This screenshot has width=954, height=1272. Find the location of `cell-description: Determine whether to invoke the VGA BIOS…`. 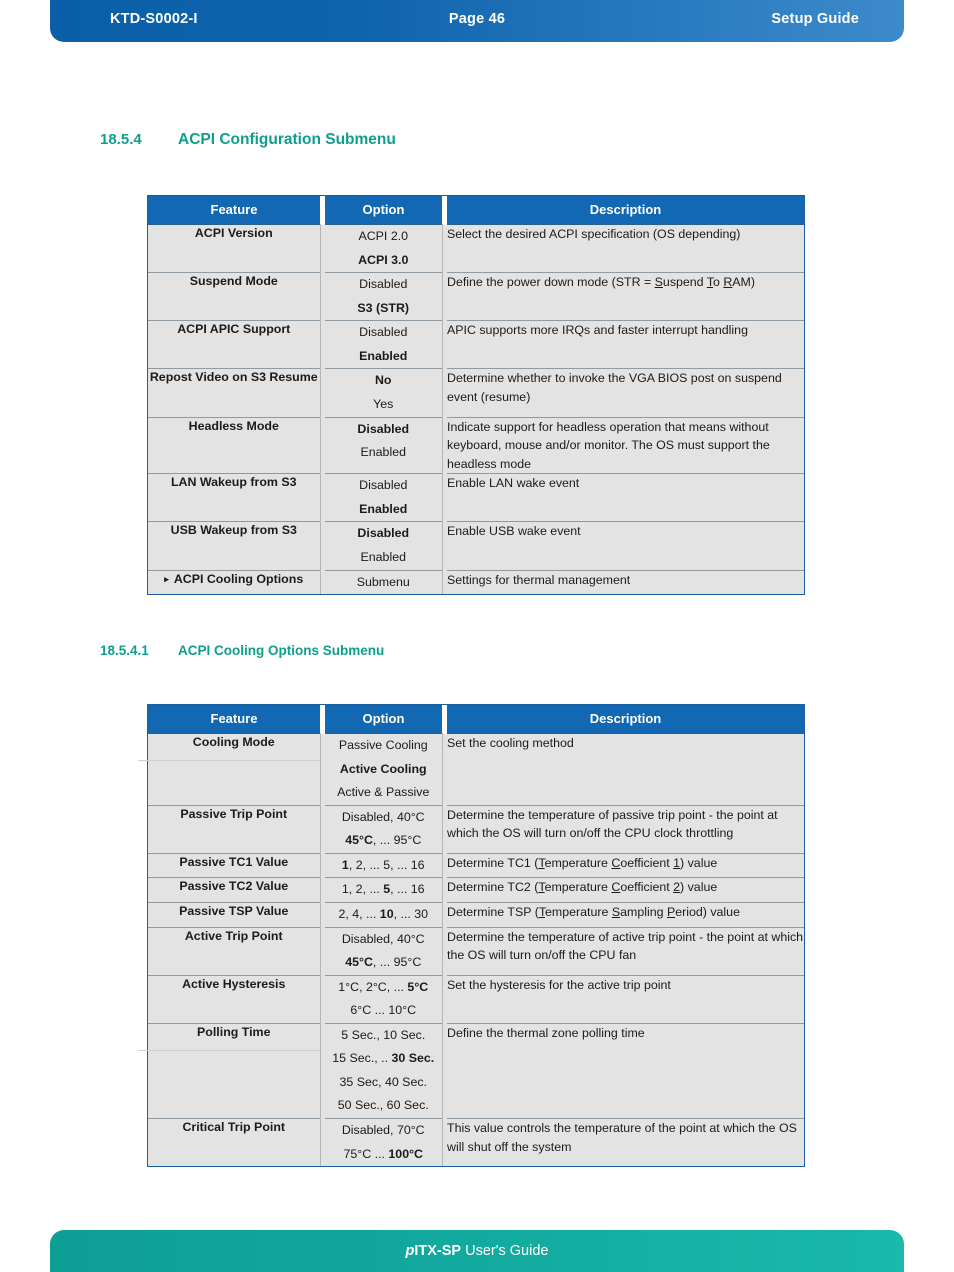

cell-description: Determine whether to invoke the VGA BIOS… is located at coordinates (625, 392).